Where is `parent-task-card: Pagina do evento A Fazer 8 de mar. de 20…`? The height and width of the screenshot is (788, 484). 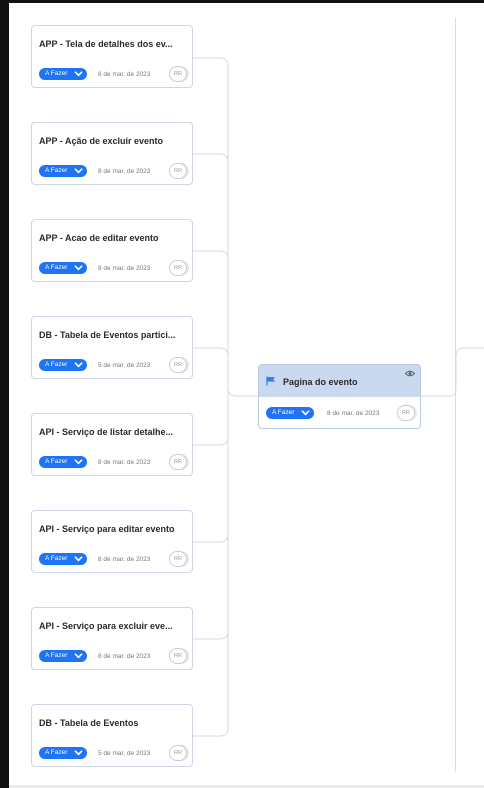 parent-task-card: Pagina do evento A Fazer 8 de mar. de 20… is located at coordinates (339, 396).